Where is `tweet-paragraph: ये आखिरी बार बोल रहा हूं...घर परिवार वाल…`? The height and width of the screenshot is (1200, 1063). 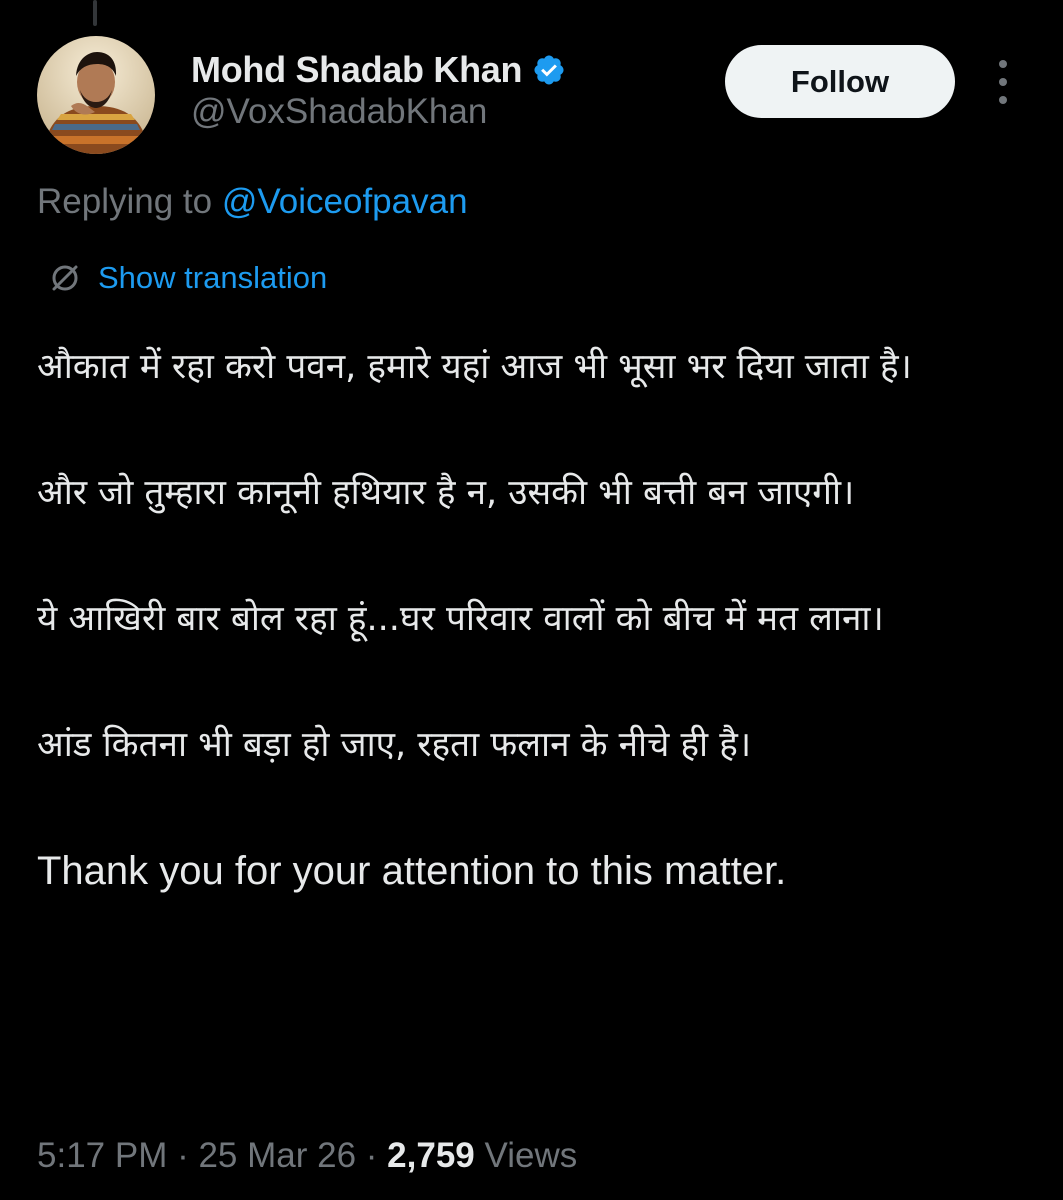
tweet-paragraph: ये आखिरी बार बोल रहा हूं...घर परिवार वाल… is located at coordinates (460, 619).